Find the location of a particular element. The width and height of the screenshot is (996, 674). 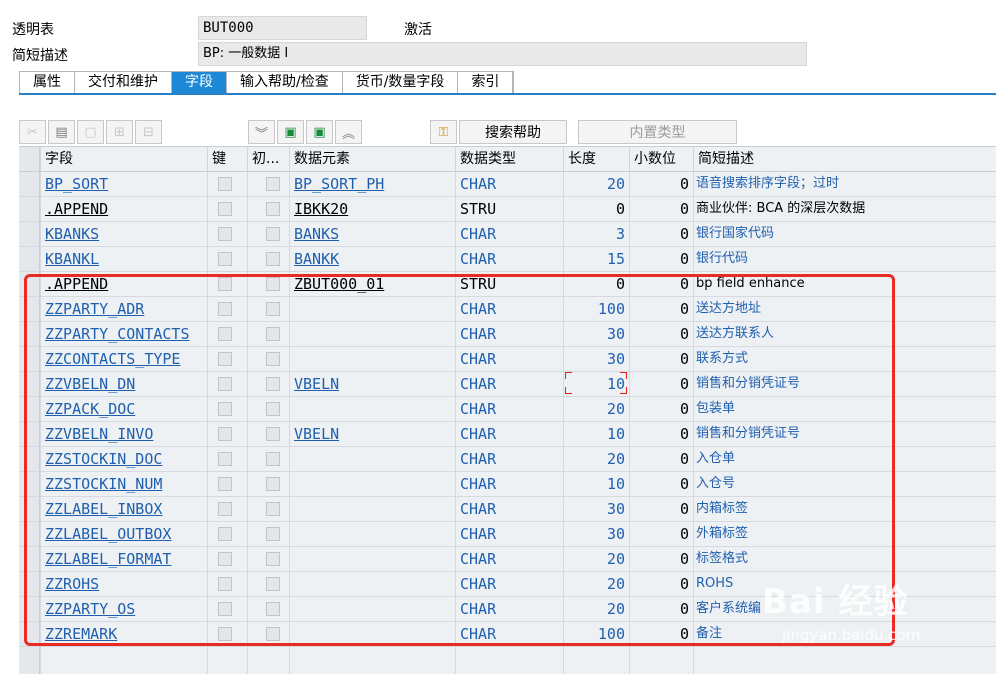

header-row-selector is located at coordinates (29, 159).